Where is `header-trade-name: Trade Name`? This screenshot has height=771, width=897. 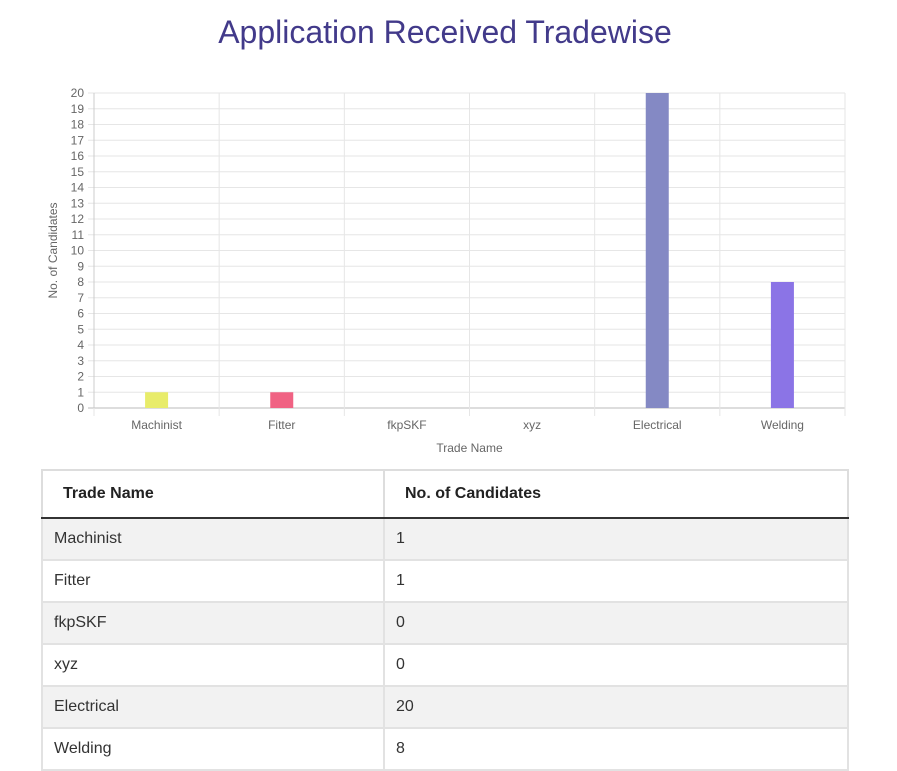
header-trade-name: Trade Name is located at coordinates (212, 494).